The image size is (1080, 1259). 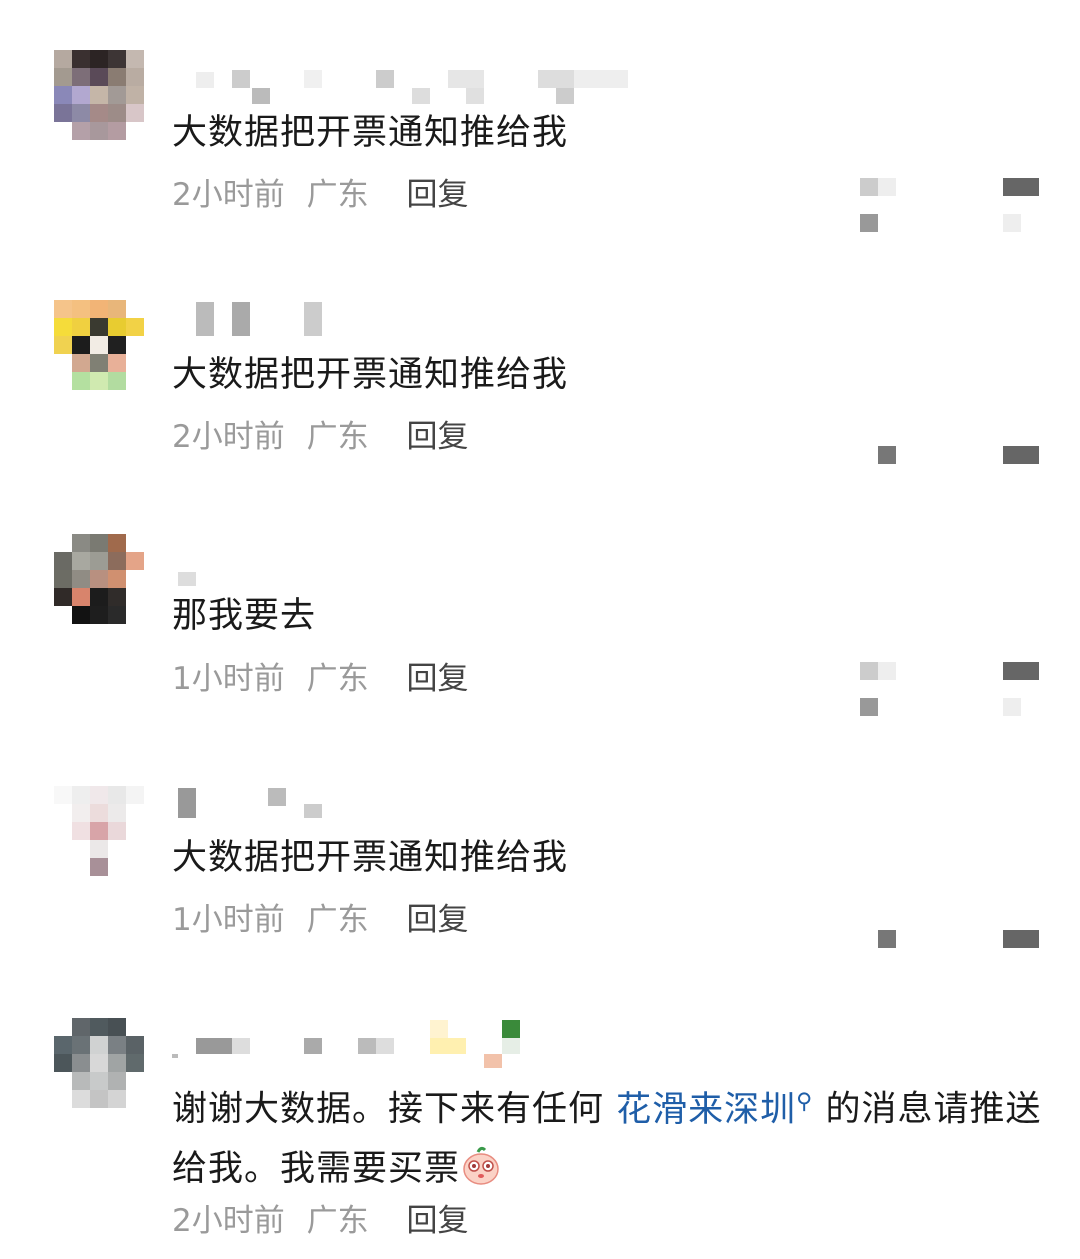 What do you see at coordinates (706, 1110) in the screenshot?
I see `topic-search-link-label: 花滑来深圳` at bounding box center [706, 1110].